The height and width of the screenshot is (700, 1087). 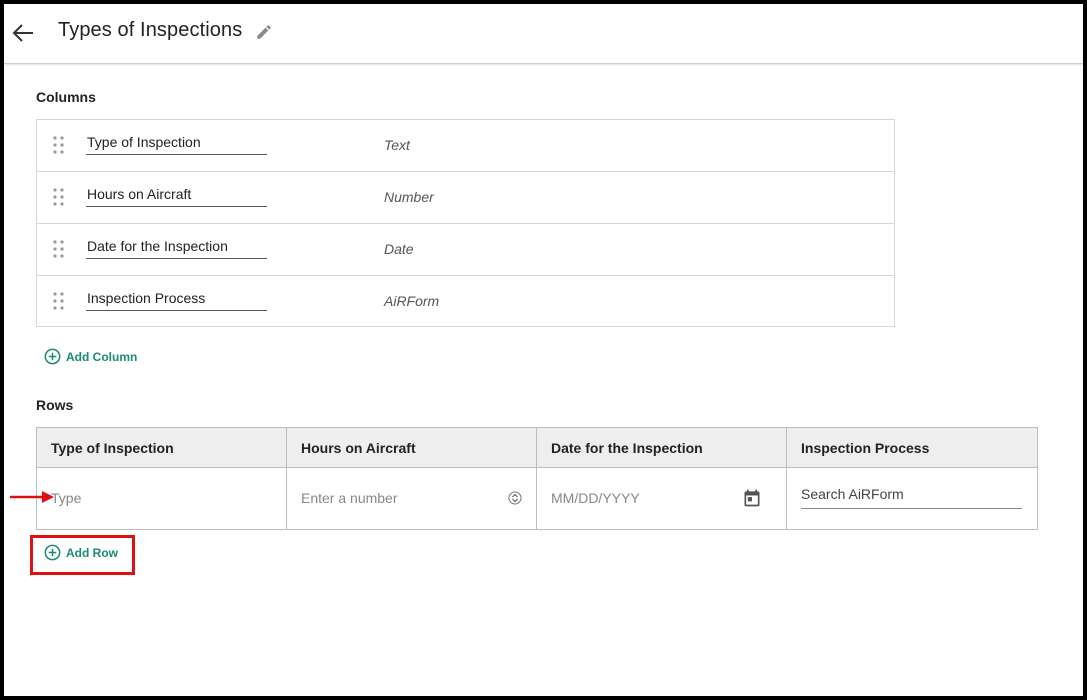 What do you see at coordinates (23, 33) in the screenshot?
I see `back-arrow-icon` at bounding box center [23, 33].